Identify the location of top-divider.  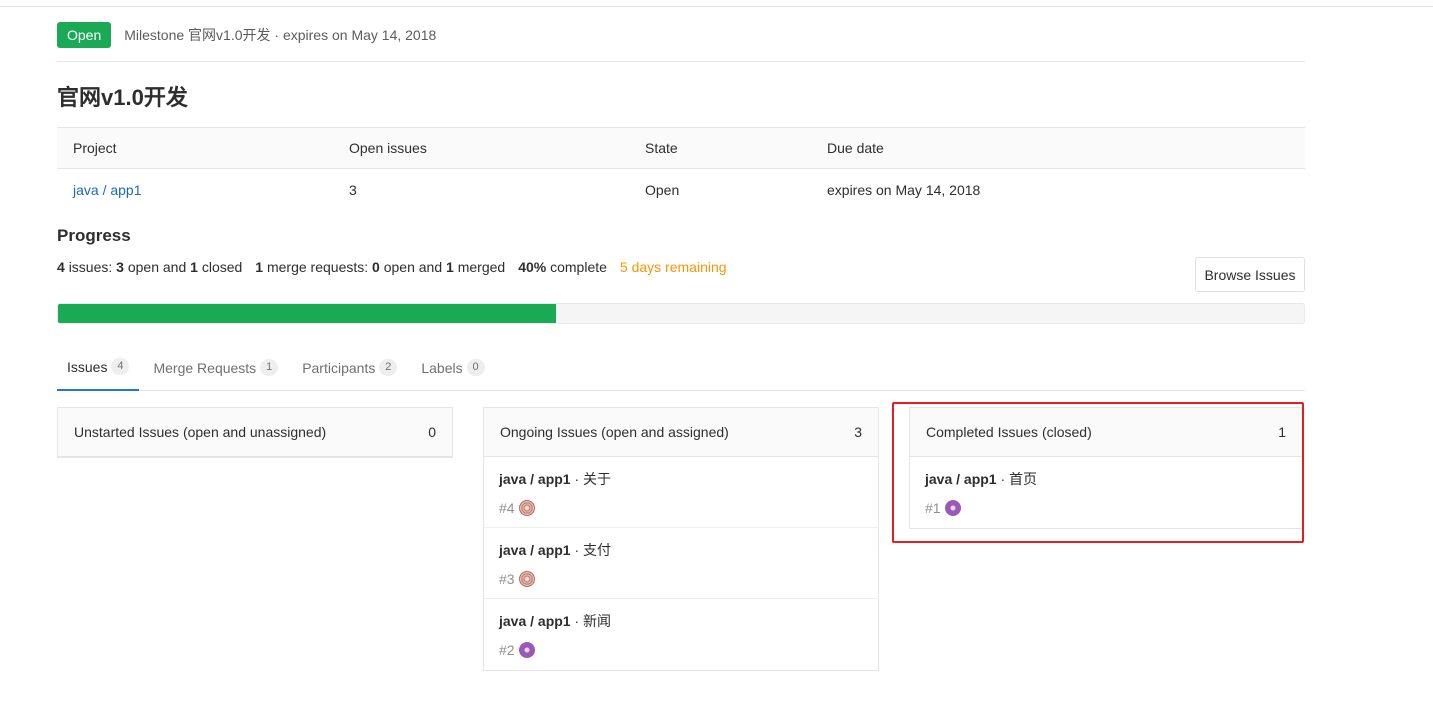
(716, 6).